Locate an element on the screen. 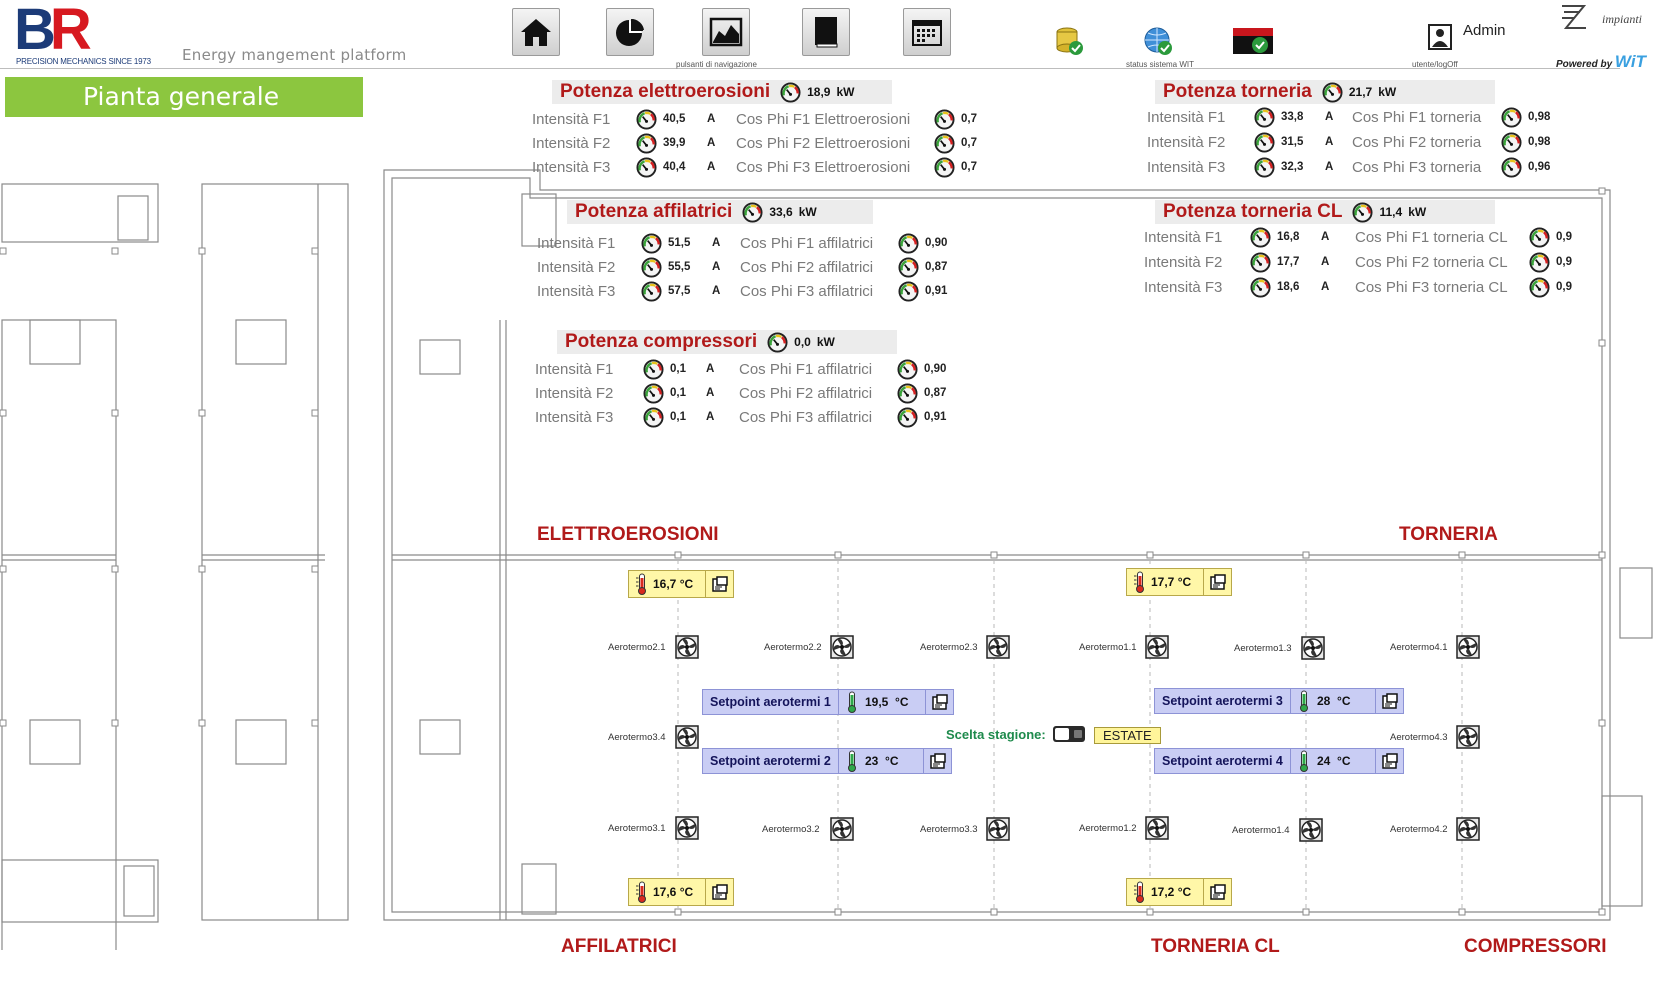 This screenshot has height=997, width=1674. charts-button is located at coordinates (726, 32).